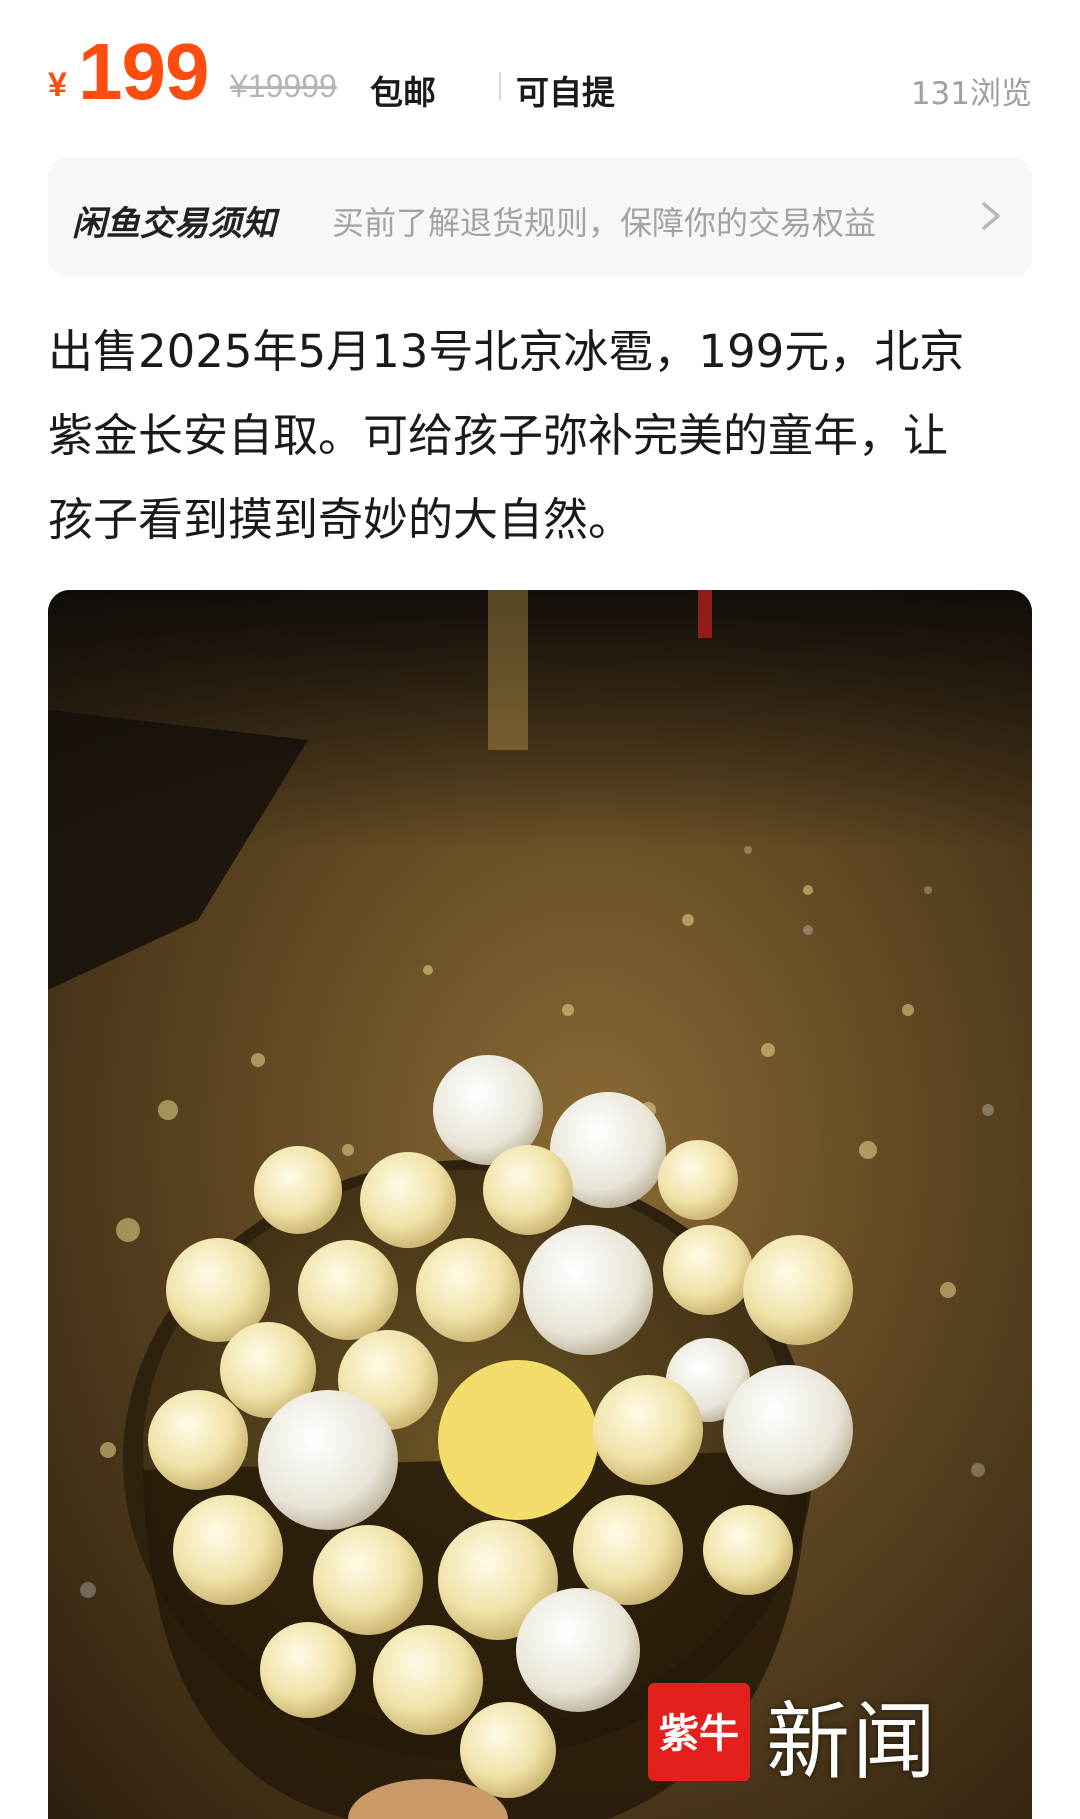 Image resolution: width=1080 pixels, height=1819 pixels. What do you see at coordinates (174, 224) in the screenshot?
I see `trade-notice-title: 闲鱼交易须知` at bounding box center [174, 224].